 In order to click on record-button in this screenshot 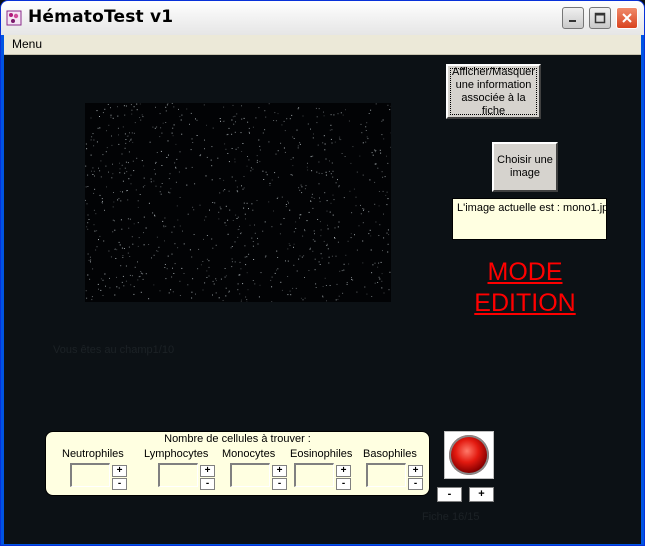, I will do `click(469, 455)`.